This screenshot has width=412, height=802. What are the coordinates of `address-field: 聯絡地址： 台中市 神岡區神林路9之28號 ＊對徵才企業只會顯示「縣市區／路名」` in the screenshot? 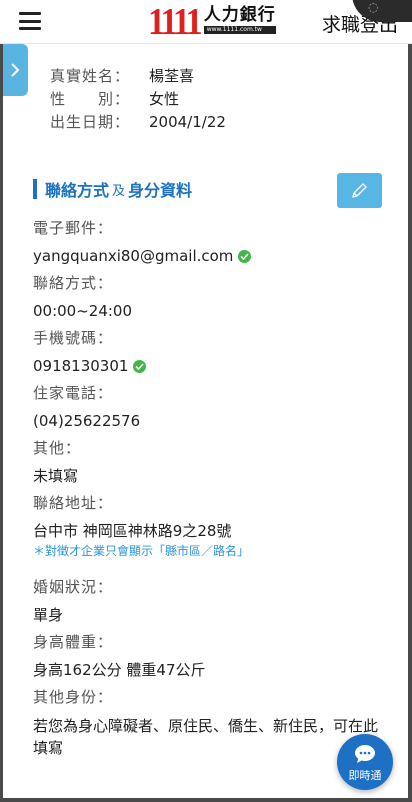 It's located at (141, 526).